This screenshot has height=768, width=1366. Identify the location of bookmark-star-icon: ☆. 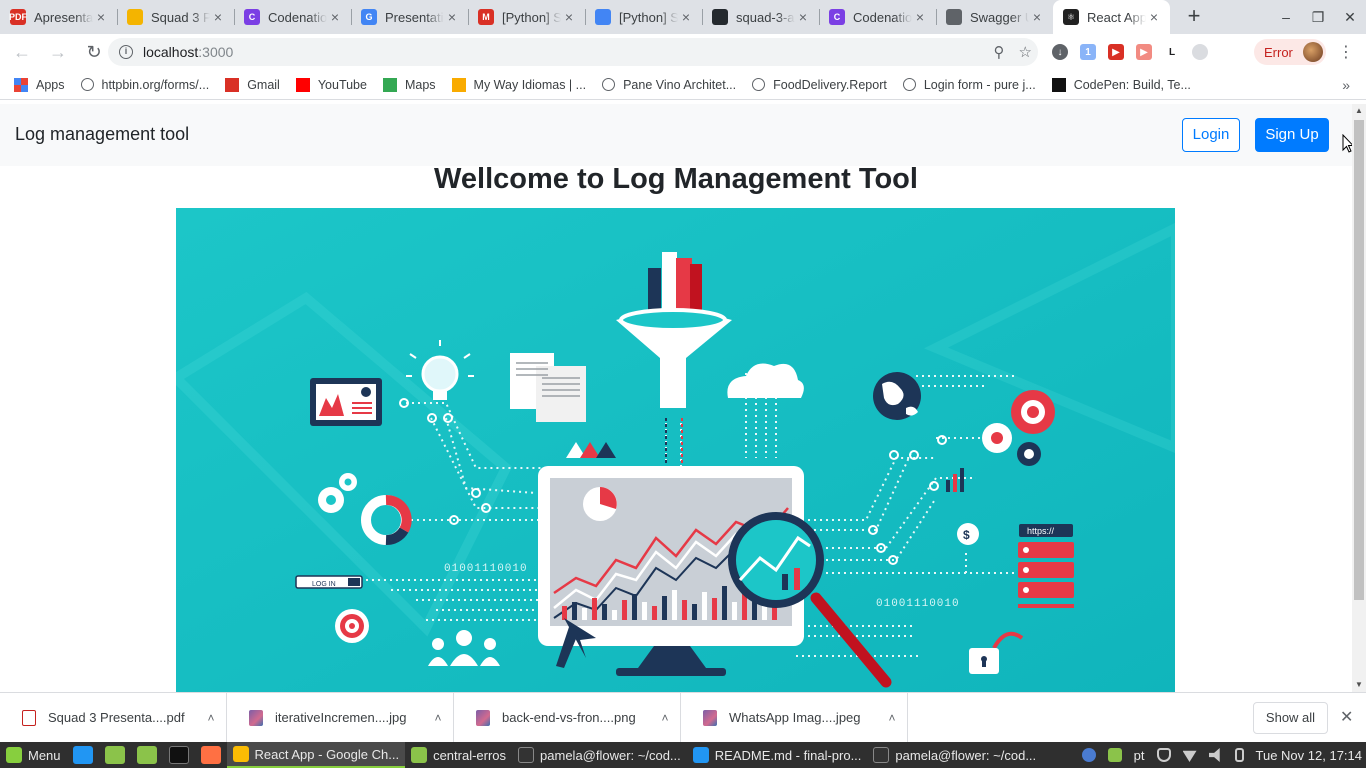
(1025, 52).